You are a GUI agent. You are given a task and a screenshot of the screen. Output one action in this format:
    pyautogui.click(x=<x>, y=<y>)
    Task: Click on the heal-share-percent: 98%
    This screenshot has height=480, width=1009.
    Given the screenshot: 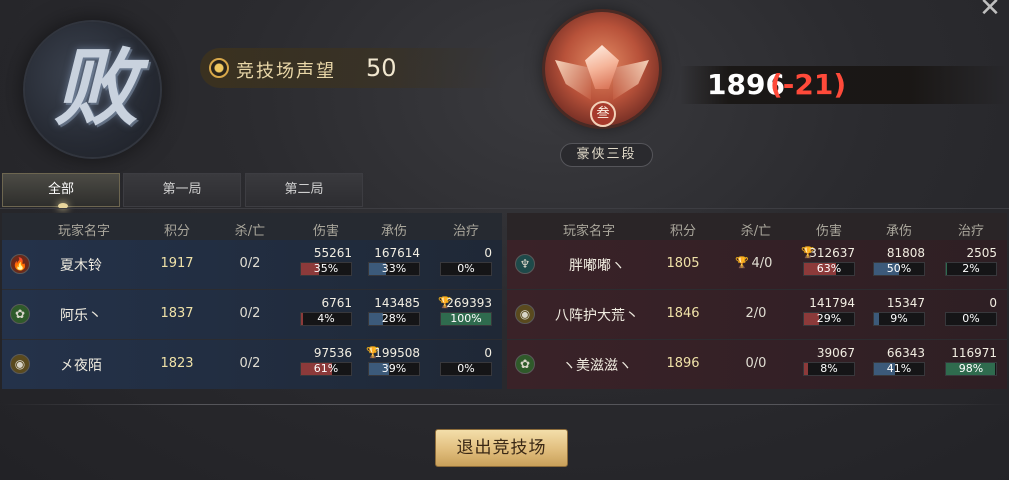 What is the action you would take?
    pyautogui.click(x=971, y=368)
    